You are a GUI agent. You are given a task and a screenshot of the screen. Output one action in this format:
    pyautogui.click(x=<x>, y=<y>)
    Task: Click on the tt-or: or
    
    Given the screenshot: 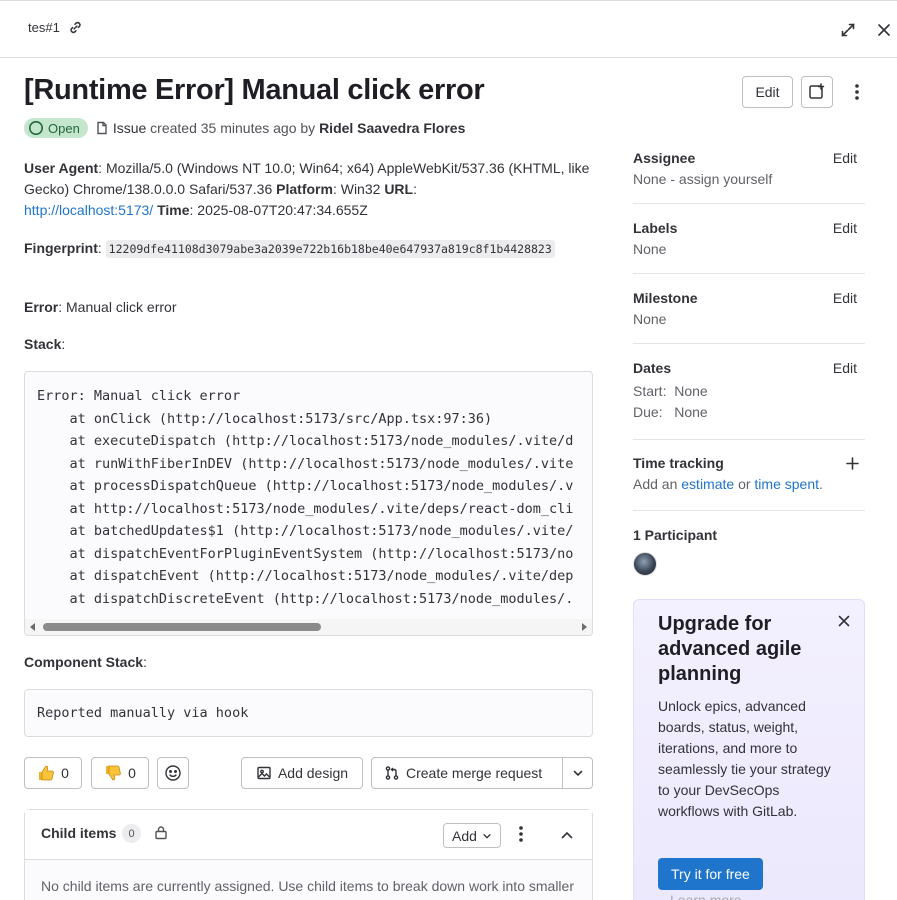 What is the action you would take?
    pyautogui.click(x=744, y=484)
    